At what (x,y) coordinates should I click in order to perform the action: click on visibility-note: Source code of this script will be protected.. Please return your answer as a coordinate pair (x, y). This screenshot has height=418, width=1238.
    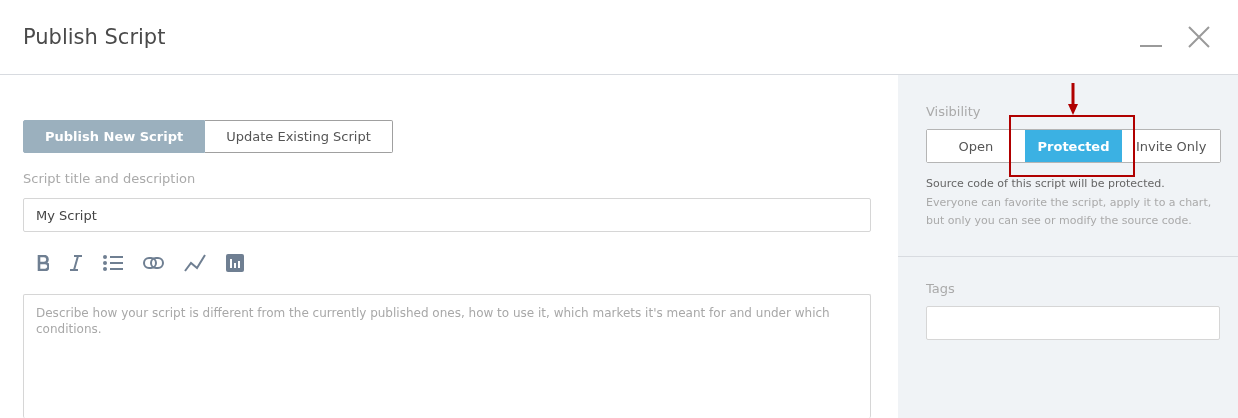
    Looking at the image, I should click on (1046, 183).